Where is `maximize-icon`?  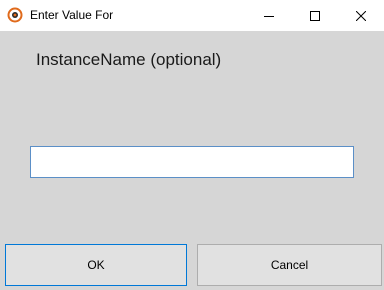
maximize-icon is located at coordinates (315, 15).